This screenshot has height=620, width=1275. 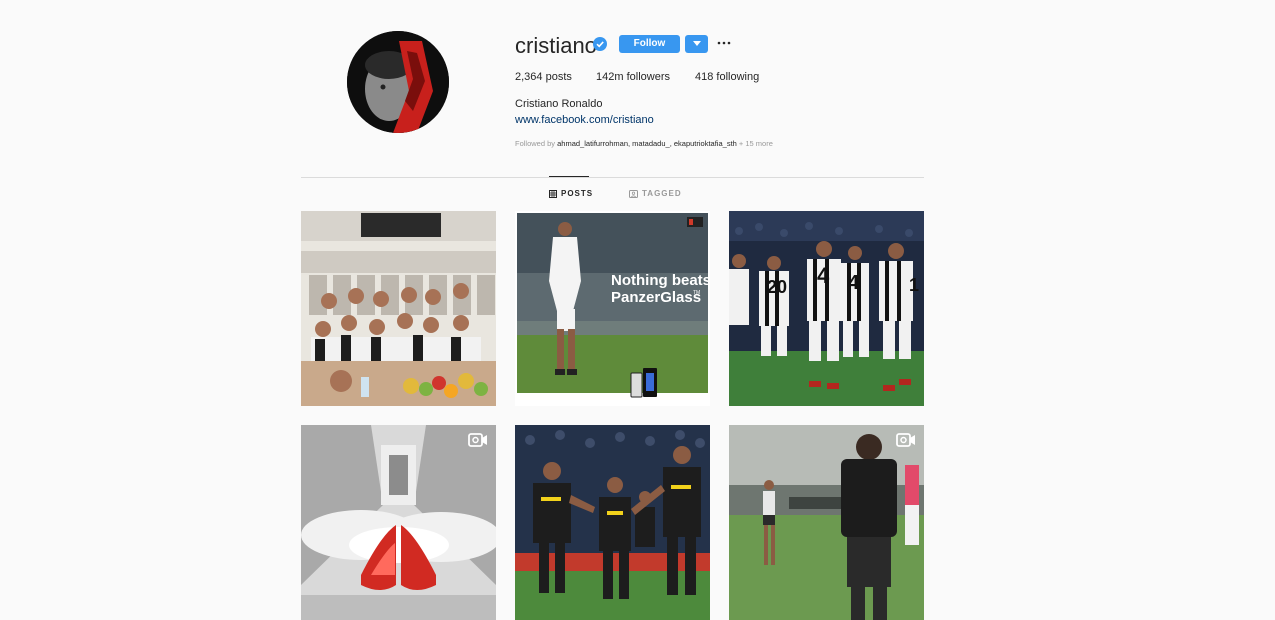 What do you see at coordinates (914, 285) in the screenshot?
I see `jersey-number: 1` at bounding box center [914, 285].